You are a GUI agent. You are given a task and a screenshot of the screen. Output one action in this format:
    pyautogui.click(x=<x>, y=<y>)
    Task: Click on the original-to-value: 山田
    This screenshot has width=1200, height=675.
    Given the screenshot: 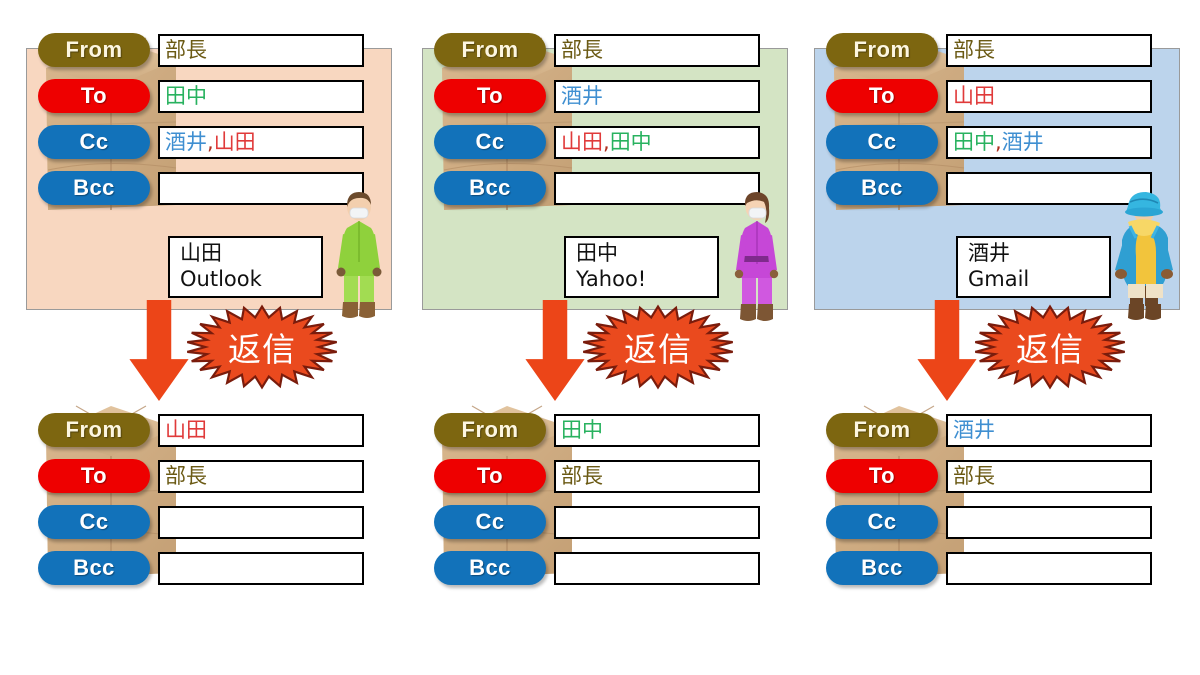 What is the action you would take?
    pyautogui.click(x=974, y=96)
    